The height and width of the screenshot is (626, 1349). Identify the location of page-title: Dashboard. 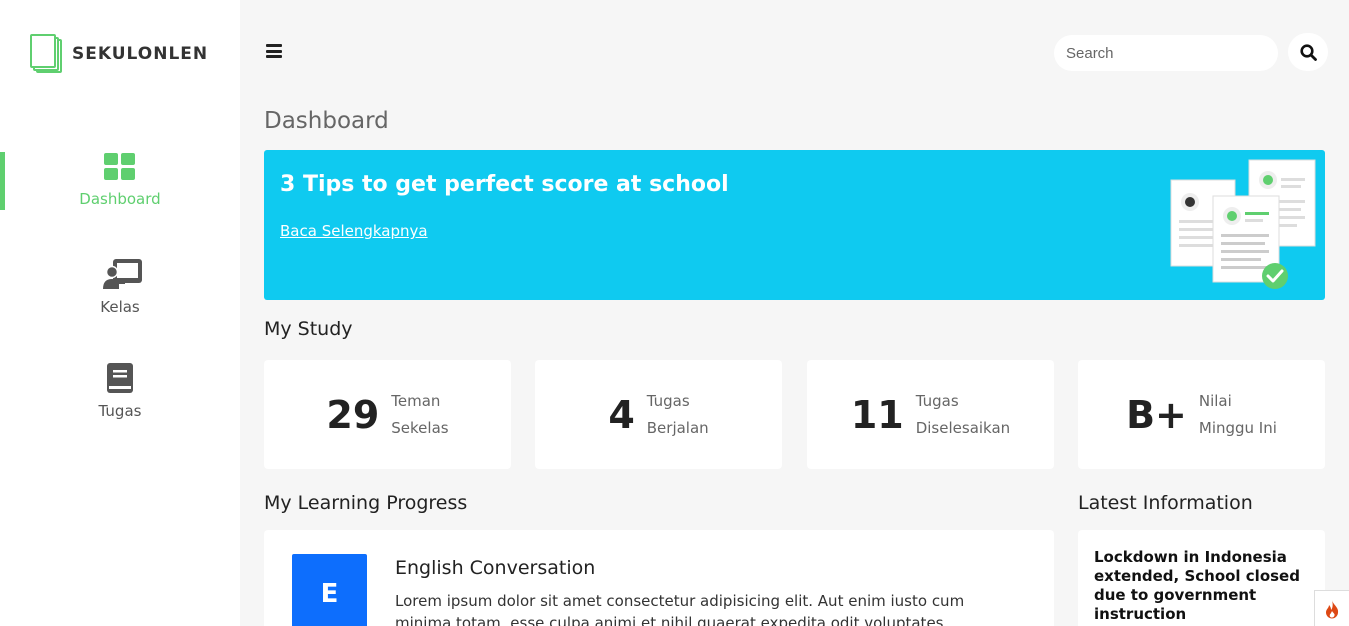
(326, 121).